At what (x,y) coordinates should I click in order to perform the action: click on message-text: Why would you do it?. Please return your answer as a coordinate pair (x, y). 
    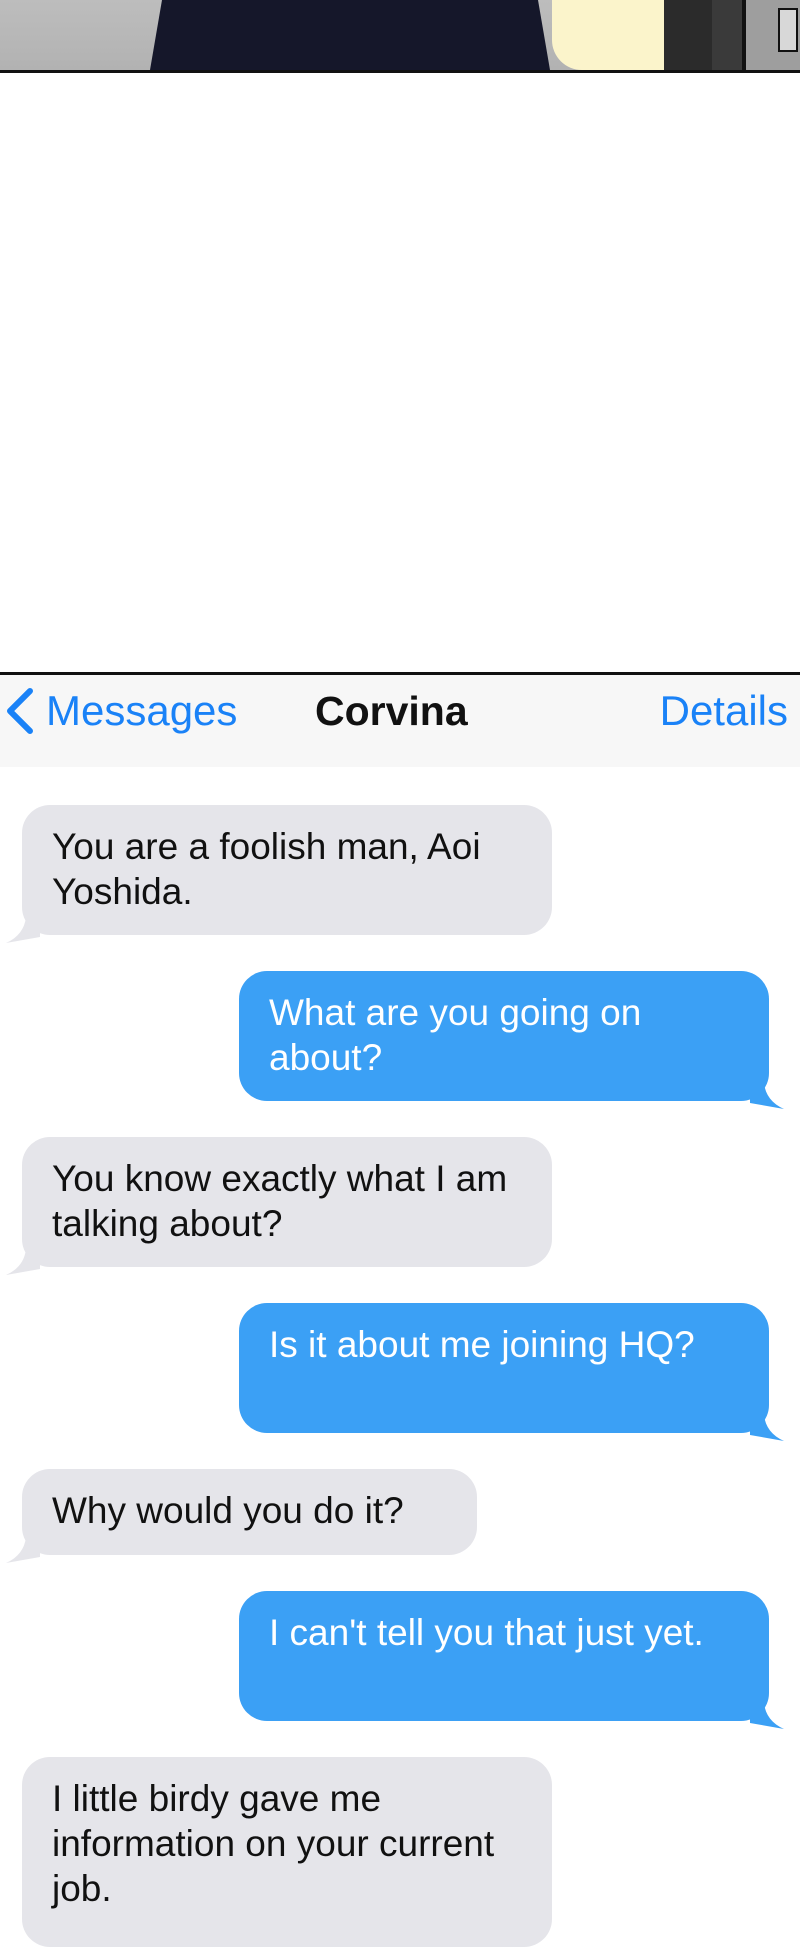
    Looking at the image, I should click on (228, 1510).